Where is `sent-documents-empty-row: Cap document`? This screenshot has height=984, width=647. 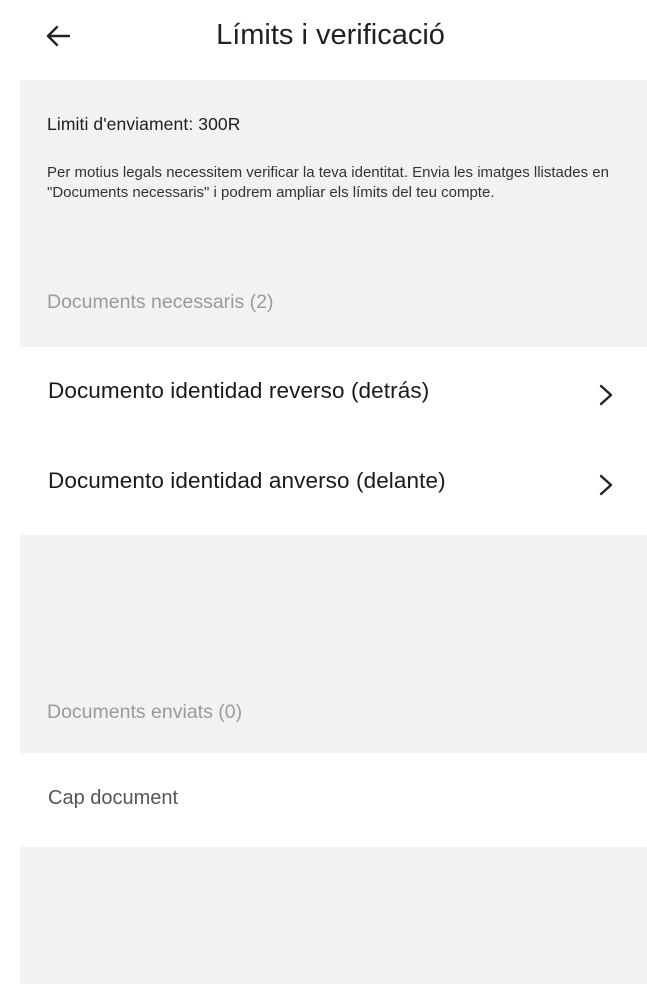 sent-documents-empty-row: Cap document is located at coordinates (333, 800).